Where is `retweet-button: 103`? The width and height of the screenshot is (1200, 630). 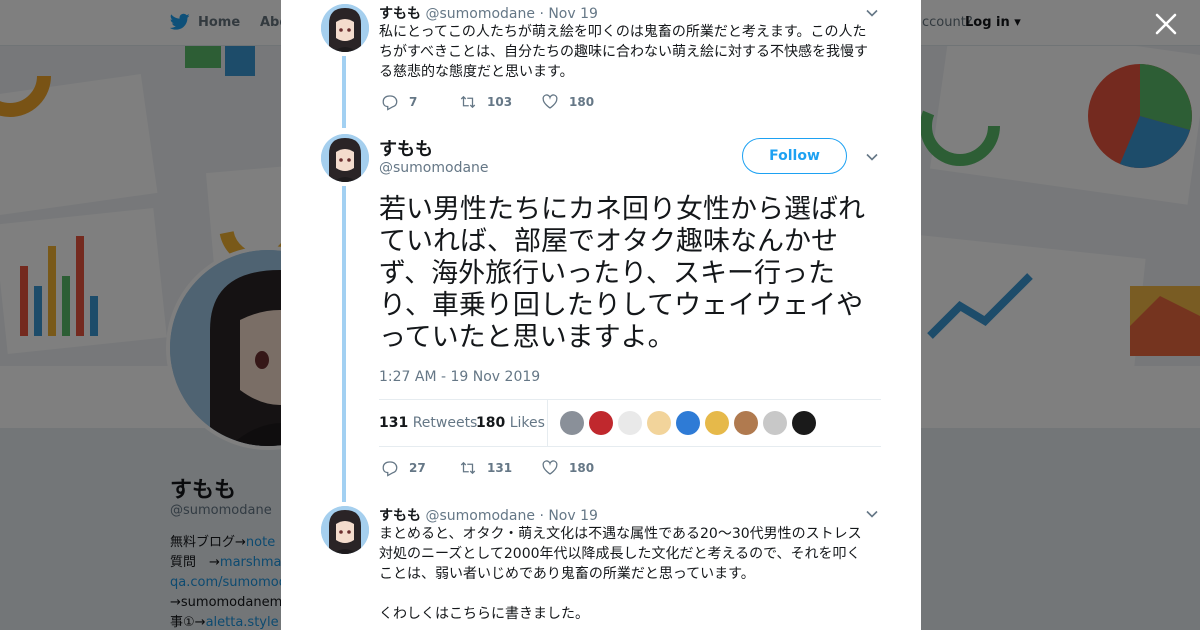
retweet-button: 103 is located at coordinates (500, 102).